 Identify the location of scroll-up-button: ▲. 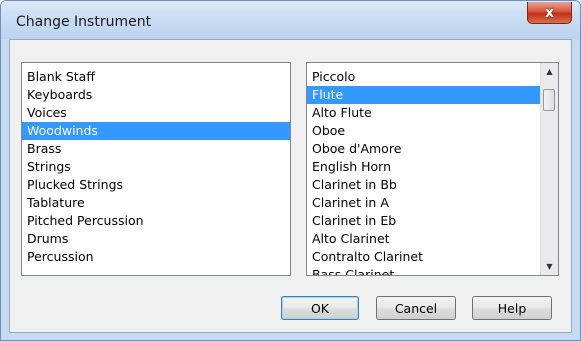
(549, 71).